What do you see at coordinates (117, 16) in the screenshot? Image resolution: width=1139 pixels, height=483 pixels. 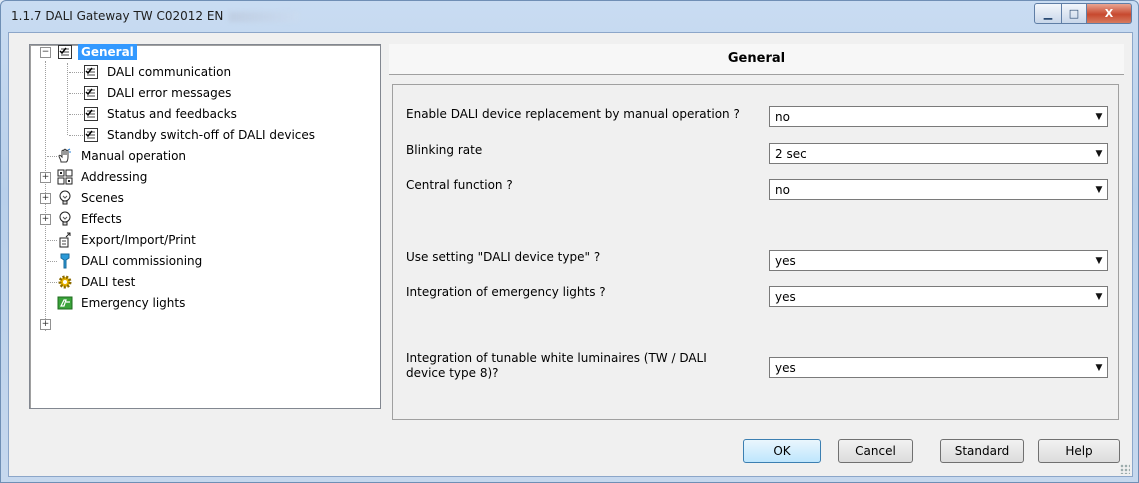 I see `window-title-text: 1.1.7 DALI Gateway TW C02012 EN` at bounding box center [117, 16].